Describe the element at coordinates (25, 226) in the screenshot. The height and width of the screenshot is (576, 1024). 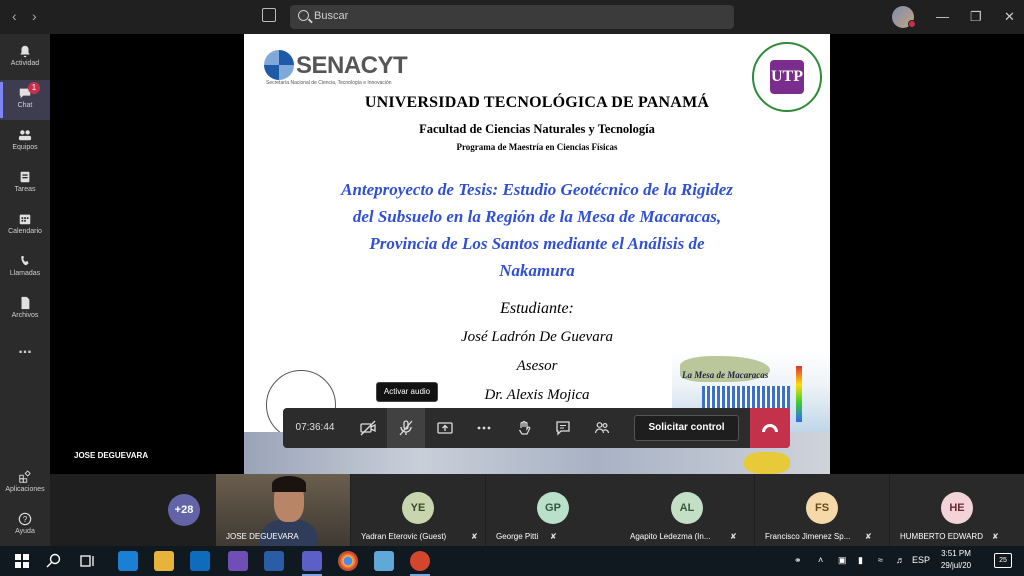
I see `rail-item-calendar: Calendario` at that location.